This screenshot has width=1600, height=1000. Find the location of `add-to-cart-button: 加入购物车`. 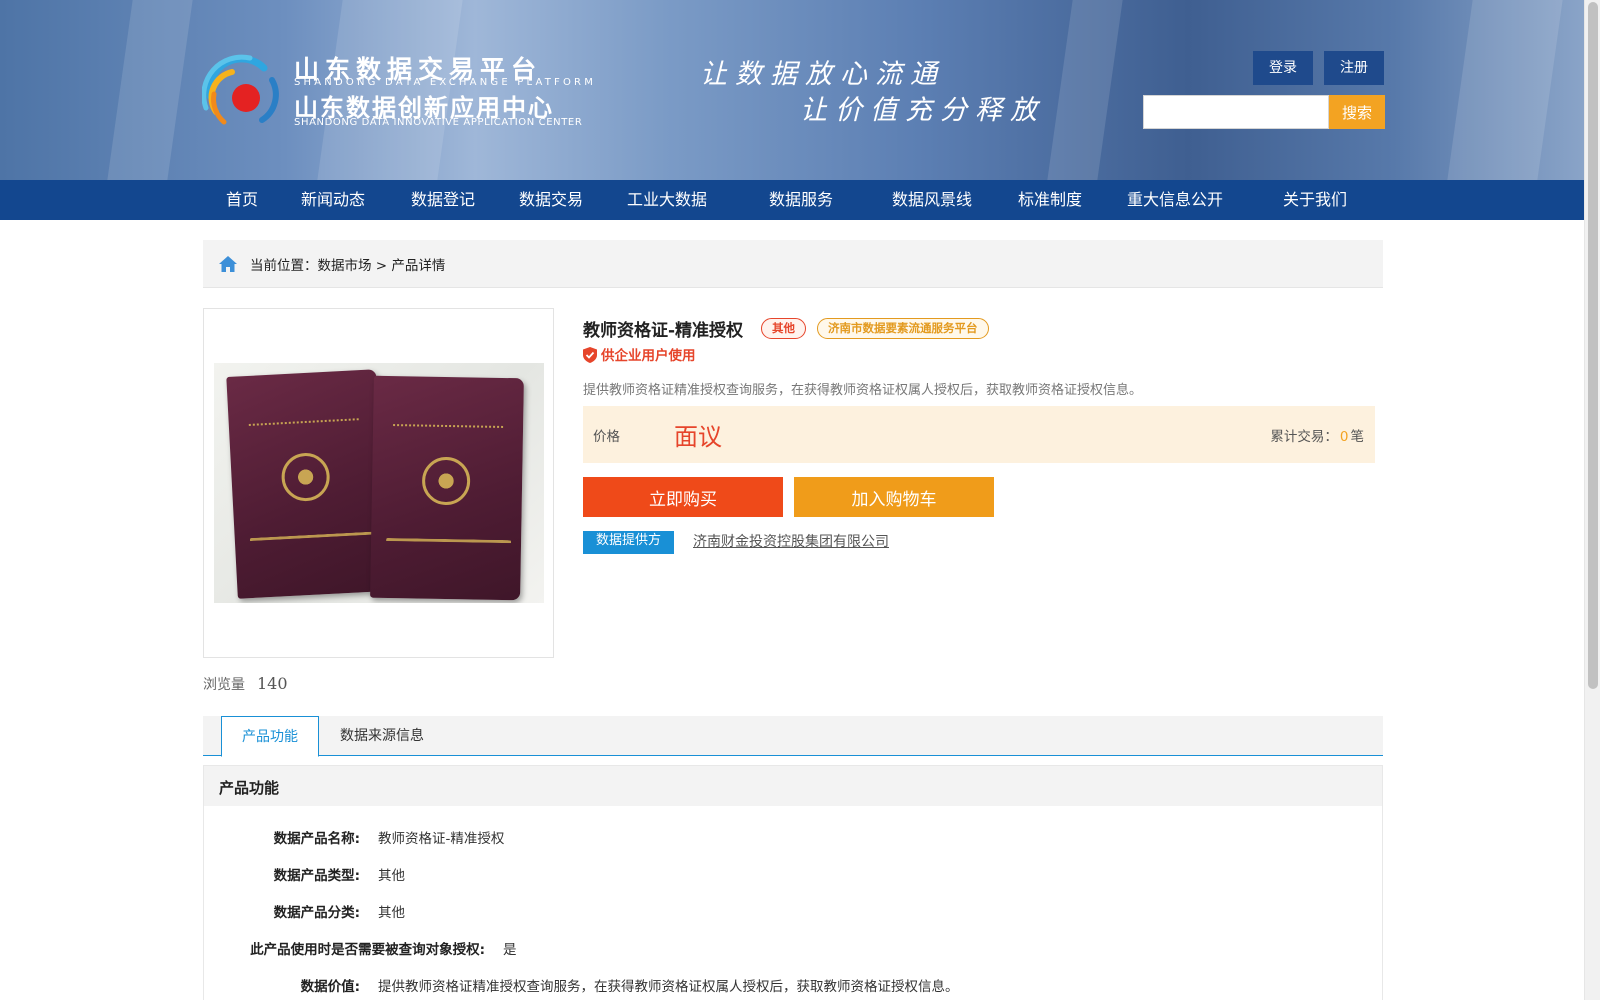

add-to-cart-button: 加入购物车 is located at coordinates (894, 497).